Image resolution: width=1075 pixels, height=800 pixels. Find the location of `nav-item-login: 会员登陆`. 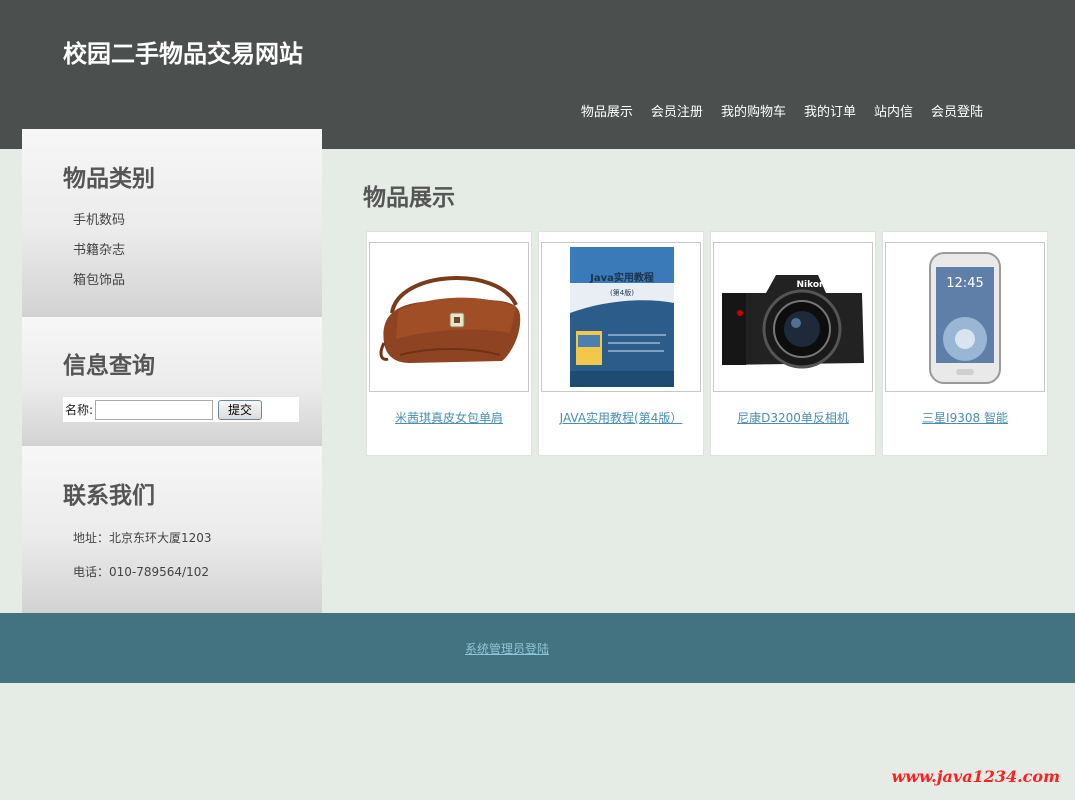

nav-item-login: 会员登陆 is located at coordinates (957, 110).